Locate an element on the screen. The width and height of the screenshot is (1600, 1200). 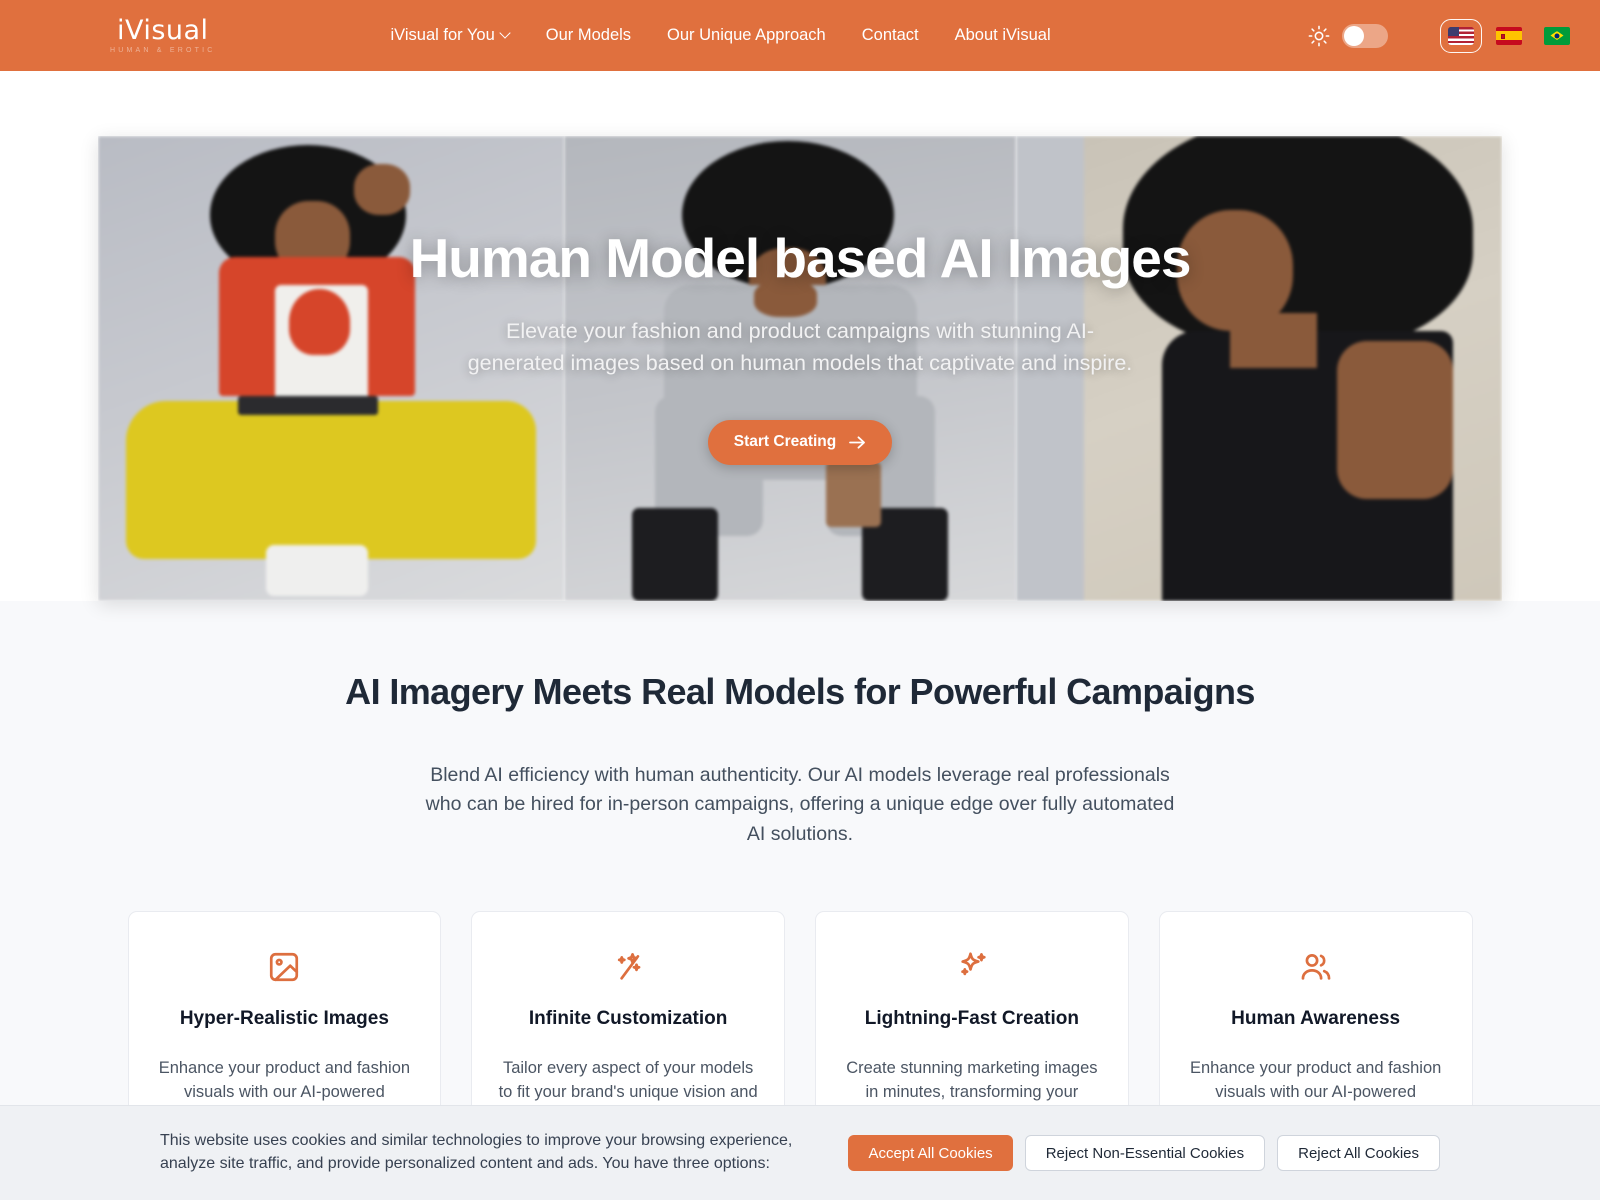
nav-item-contact: Contact is located at coordinates (890, 35).